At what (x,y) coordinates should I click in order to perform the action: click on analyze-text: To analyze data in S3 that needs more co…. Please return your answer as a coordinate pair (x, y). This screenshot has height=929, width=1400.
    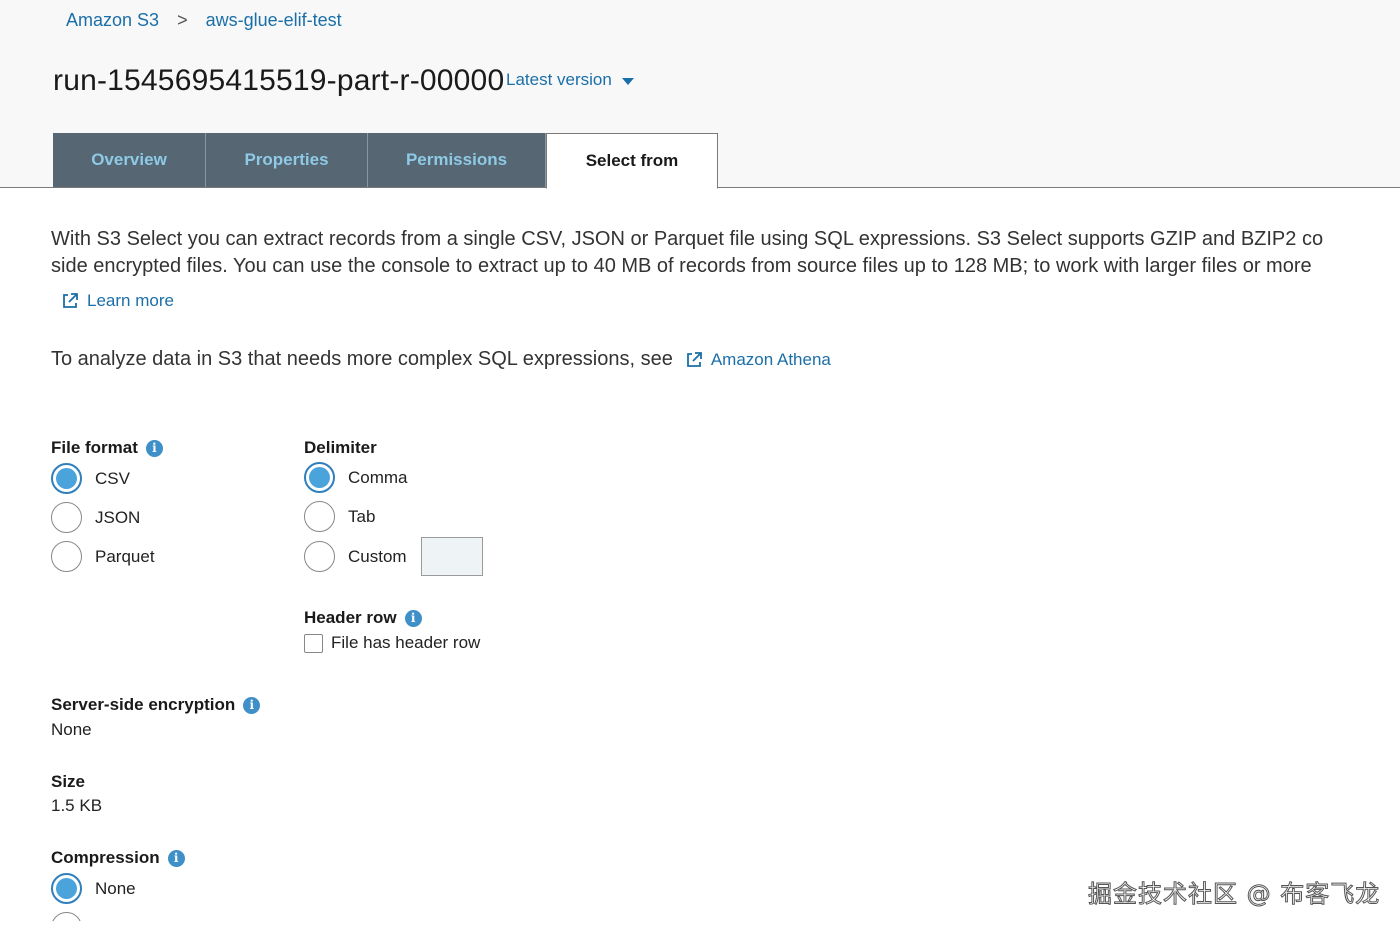
    Looking at the image, I should click on (441, 359).